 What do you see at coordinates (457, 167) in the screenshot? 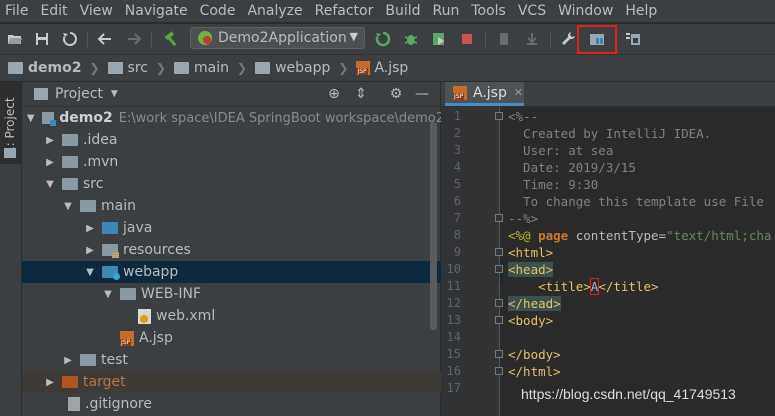
I see `line-number: 4` at bounding box center [457, 167].